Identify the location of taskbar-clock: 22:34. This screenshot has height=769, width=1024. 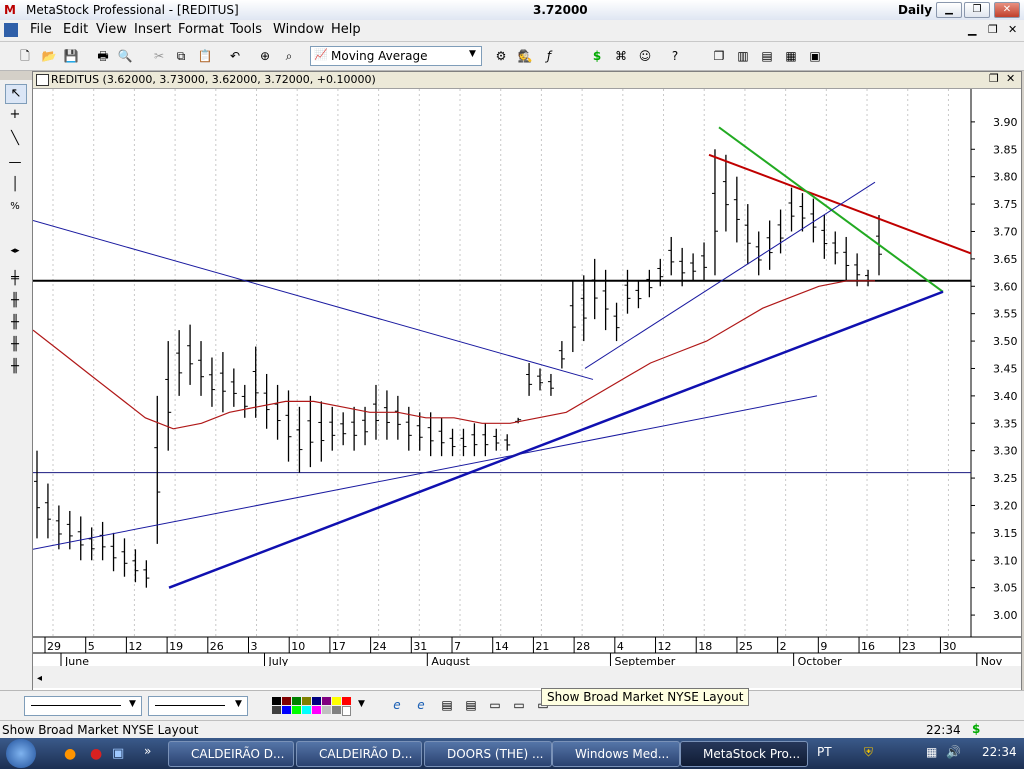
(999, 752).